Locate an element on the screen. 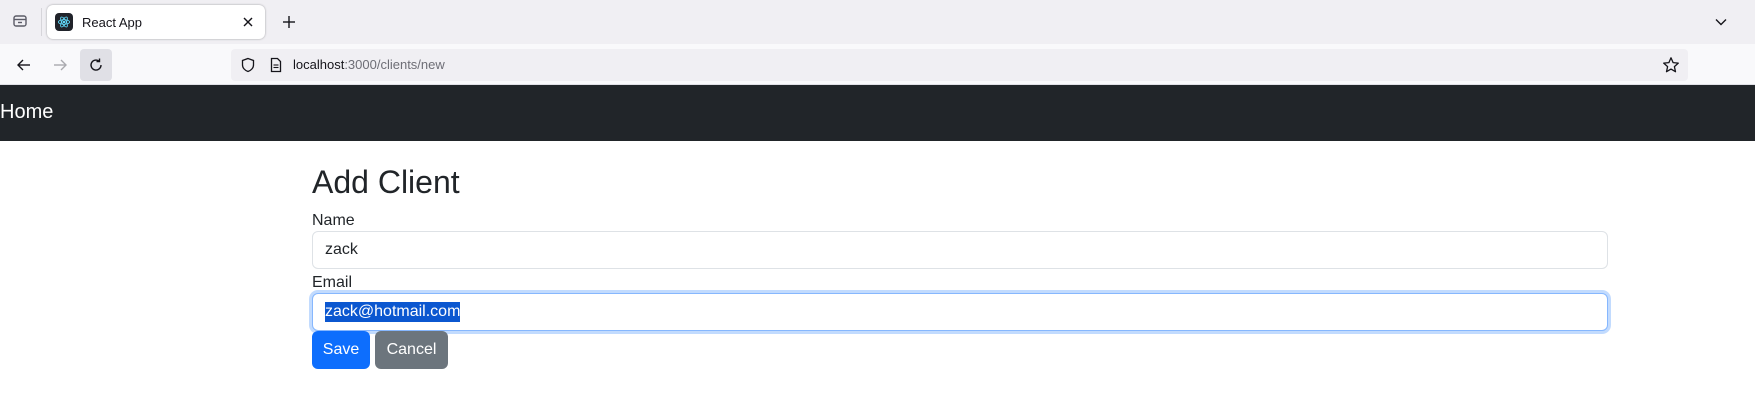 This screenshot has height=404, width=1755. name-input: zack is located at coordinates (960, 250).